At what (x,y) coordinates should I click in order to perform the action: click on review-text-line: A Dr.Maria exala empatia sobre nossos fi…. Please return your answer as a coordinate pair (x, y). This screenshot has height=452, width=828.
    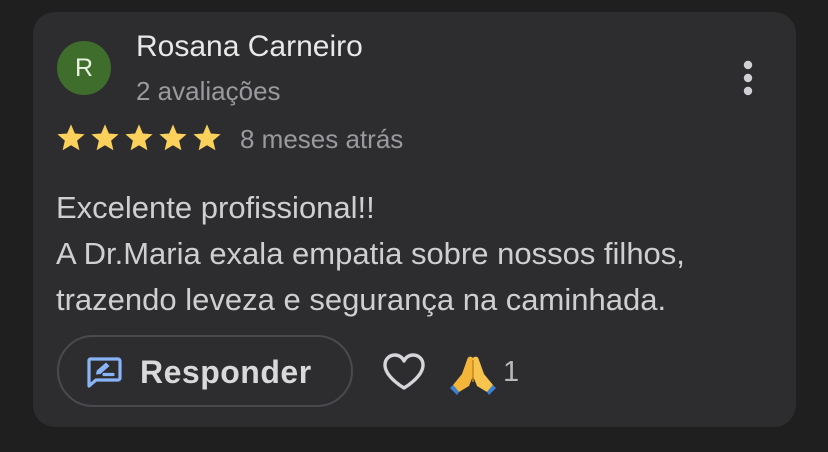
    Looking at the image, I should click on (370, 253).